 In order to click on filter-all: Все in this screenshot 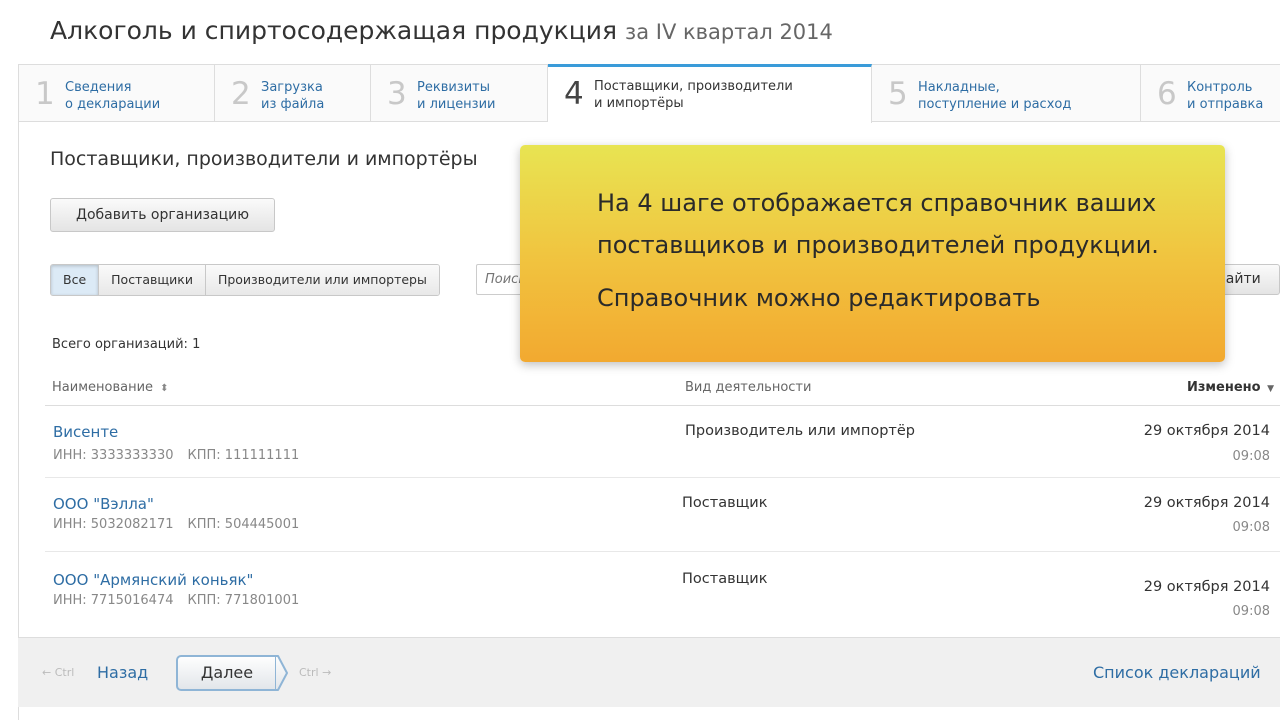, I will do `click(75, 280)`.